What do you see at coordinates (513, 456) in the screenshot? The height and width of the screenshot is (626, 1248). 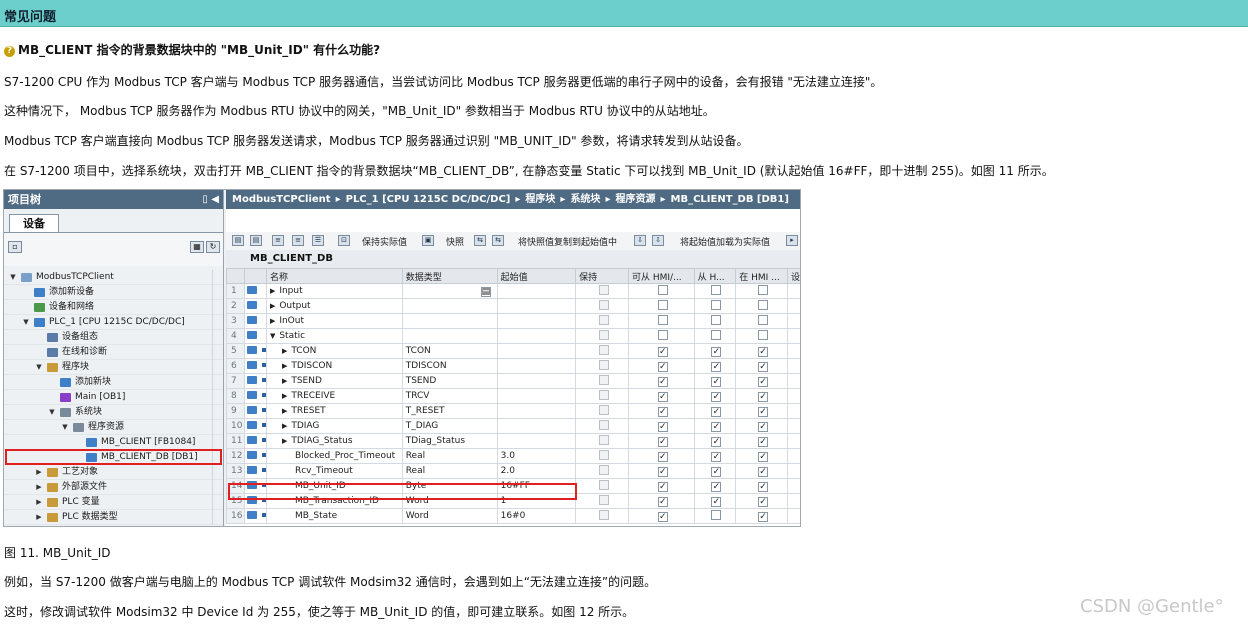 I see `table-row: 12 Blocked_Proc_Timeout Real 3.0 ✓ ✓ ✓` at bounding box center [513, 456].